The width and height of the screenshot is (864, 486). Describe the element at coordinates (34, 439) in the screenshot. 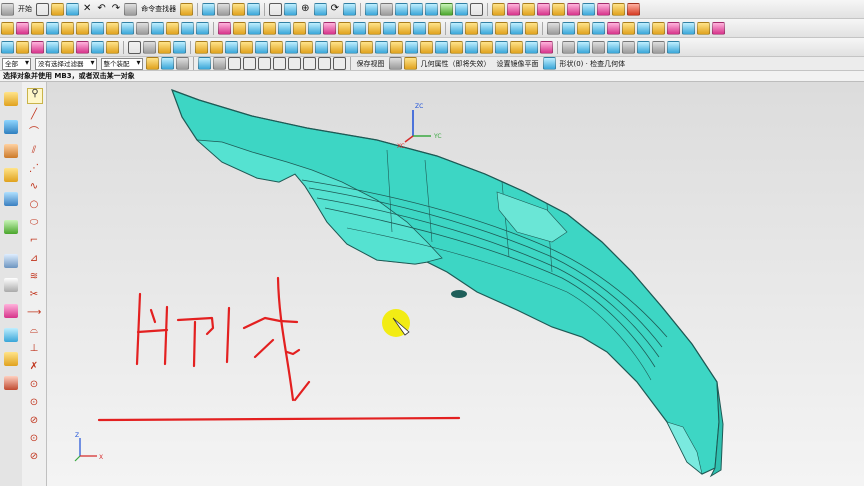

I see `join-curve-icon: ⊙` at that location.